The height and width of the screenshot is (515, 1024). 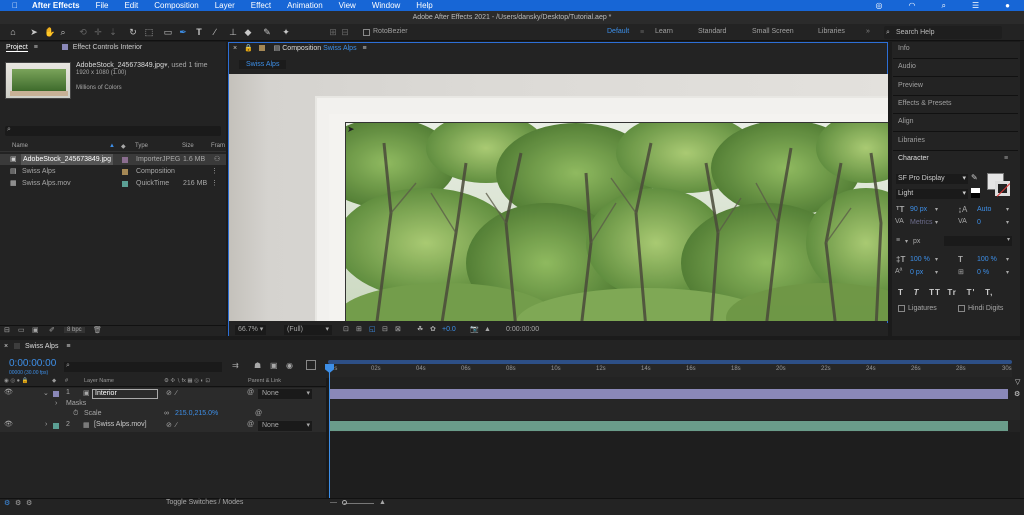 I want to click on menu-layer: Layer, so click(x=225, y=5).